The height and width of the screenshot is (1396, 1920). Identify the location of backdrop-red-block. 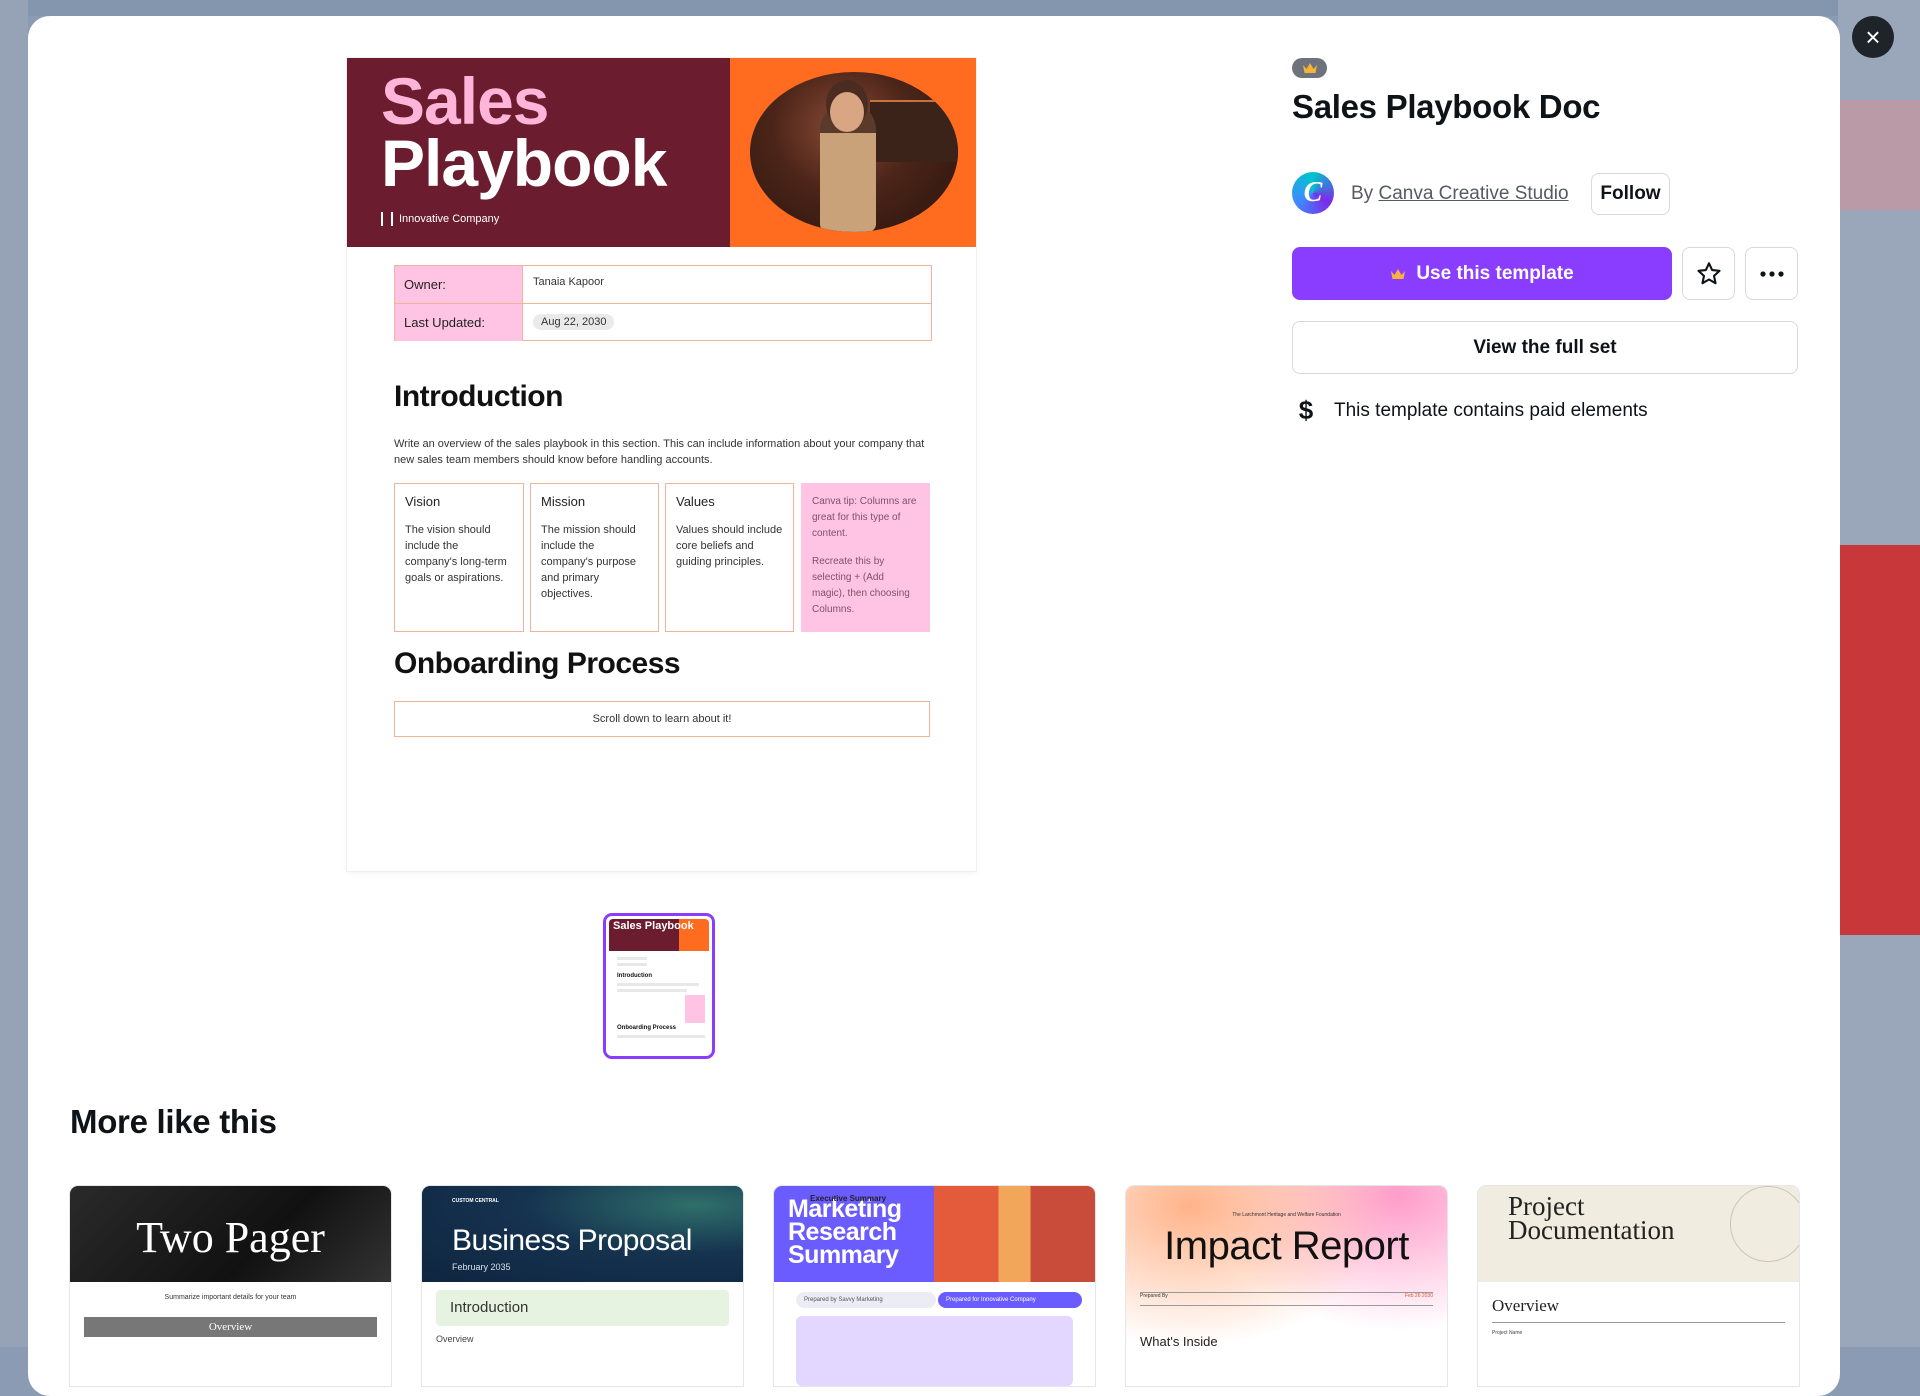
(1879, 740).